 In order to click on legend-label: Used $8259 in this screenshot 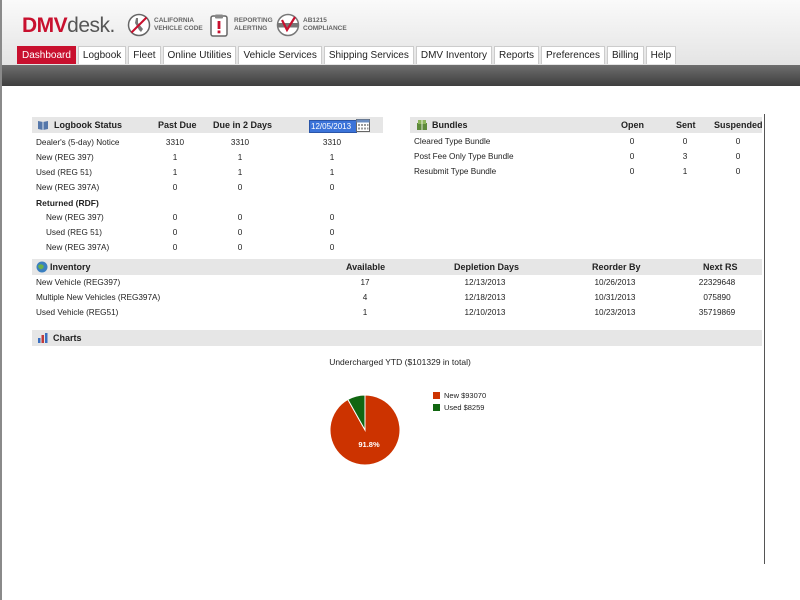, I will do `click(464, 407)`.